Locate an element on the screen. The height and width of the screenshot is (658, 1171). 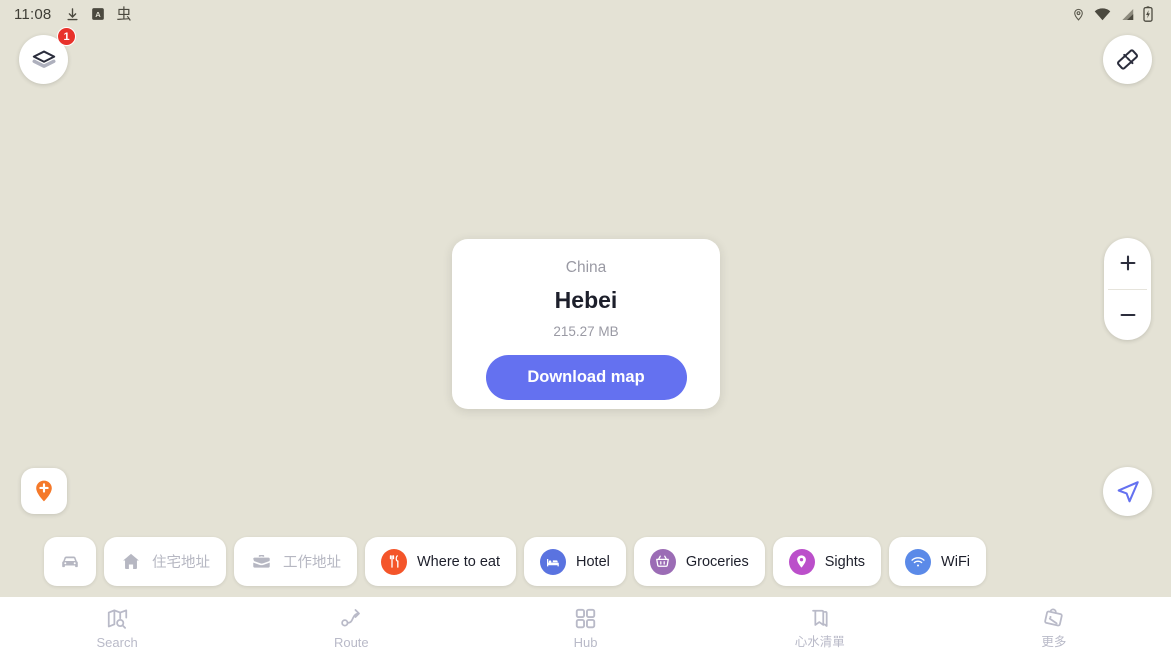
nav-item-hub: Hub is located at coordinates (585, 627).